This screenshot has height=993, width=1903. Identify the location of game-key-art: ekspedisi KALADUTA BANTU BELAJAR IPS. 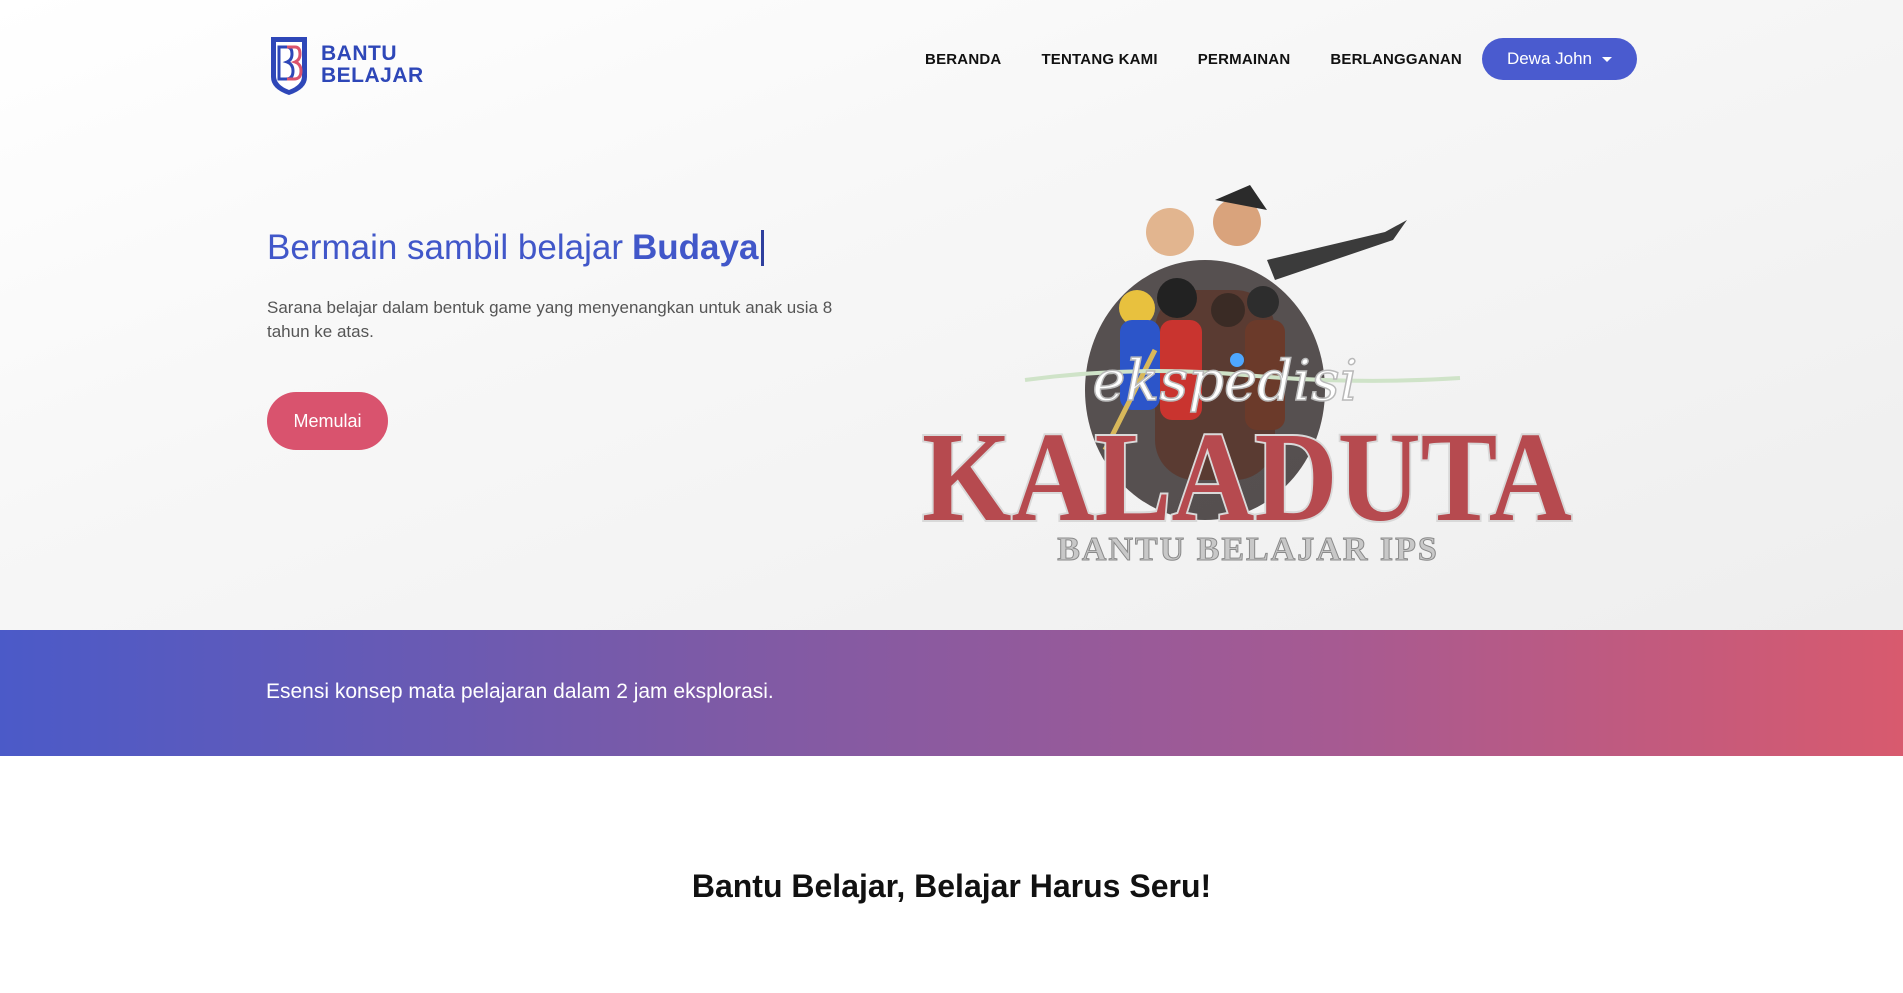
(1247, 375).